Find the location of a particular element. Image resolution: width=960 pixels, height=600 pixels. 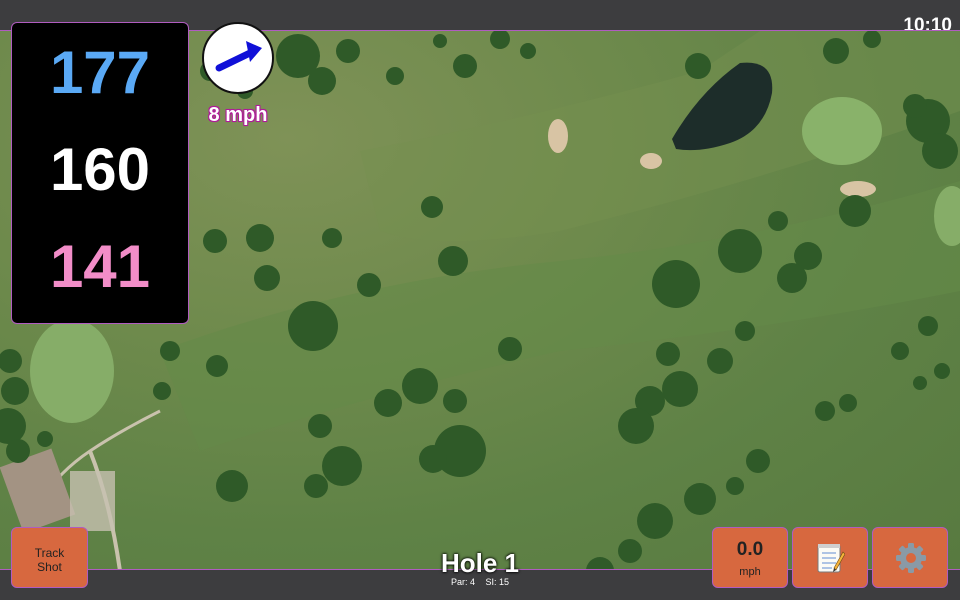

wind-direction-dial is located at coordinates (238, 58).